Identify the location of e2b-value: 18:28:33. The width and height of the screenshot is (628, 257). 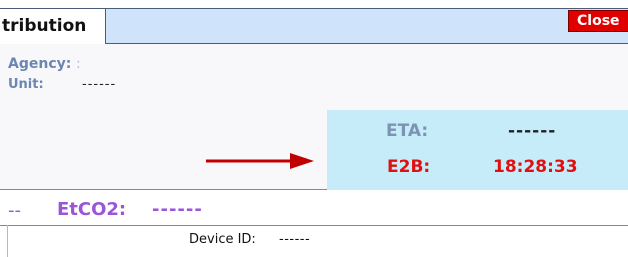
(535, 167).